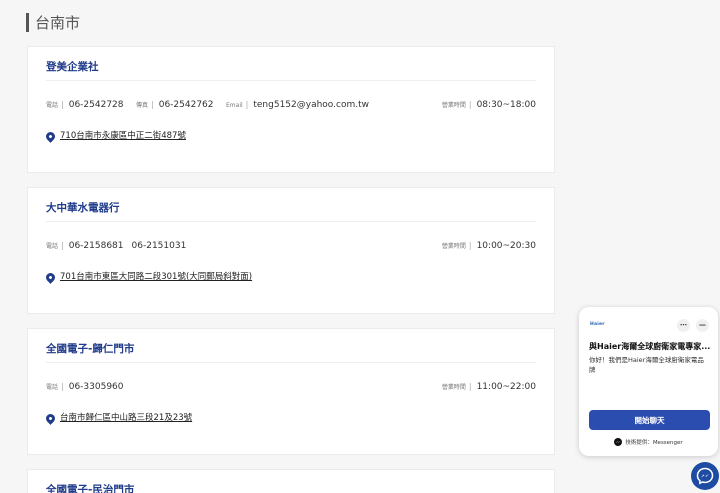 The height and width of the screenshot is (493, 720). What do you see at coordinates (291, 389) in the screenshot?
I see `contact-row: 電話 | 06-3305960 營業時間 | 11:00~22:00` at bounding box center [291, 389].